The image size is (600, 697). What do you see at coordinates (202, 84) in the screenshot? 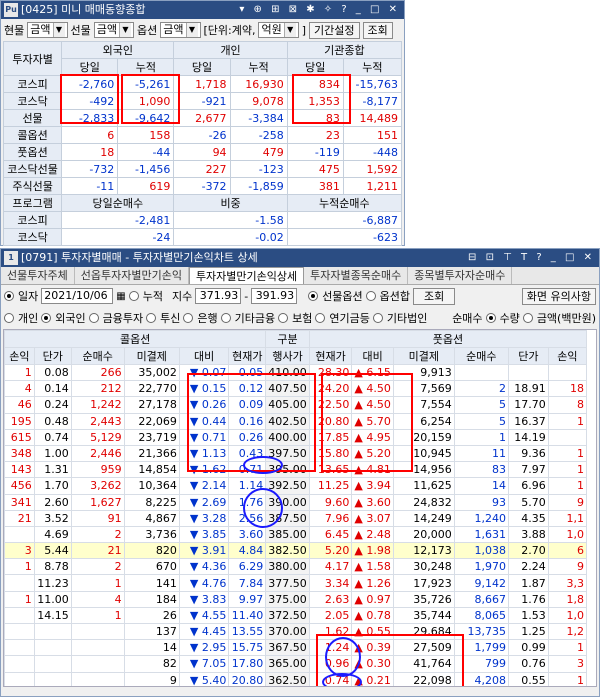
I see `cell-value: 1,718` at bounding box center [202, 84].